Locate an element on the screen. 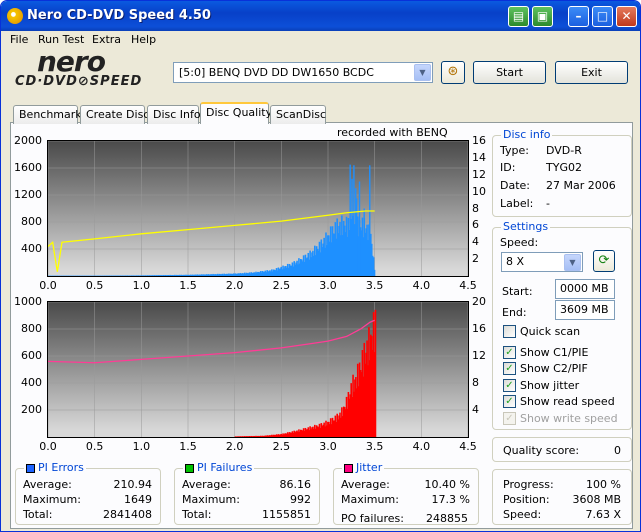 The width and height of the screenshot is (641, 532). maximize-button: □ is located at coordinates (602, 16).